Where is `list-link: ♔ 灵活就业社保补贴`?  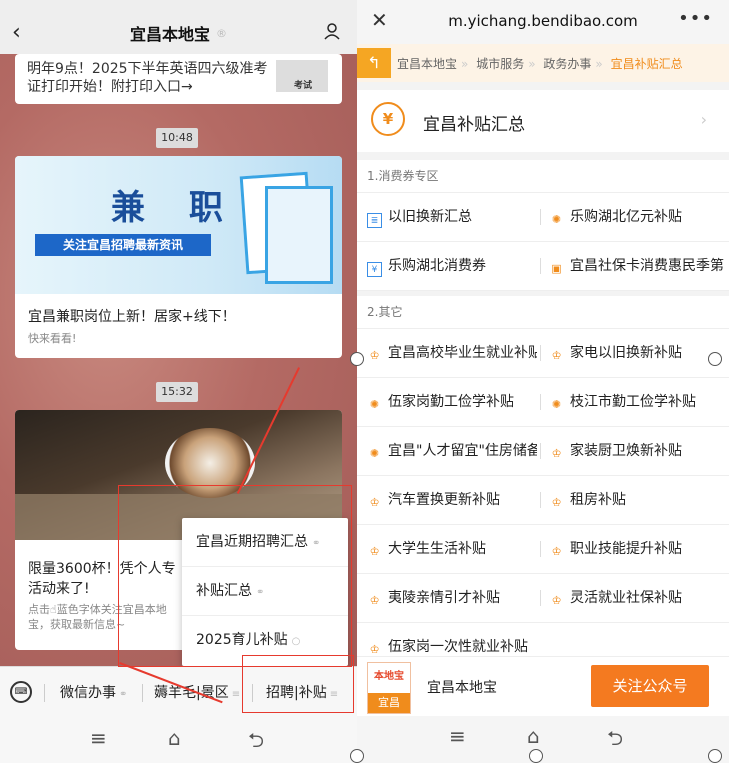 list-link: ♔ 灵活就业社保补贴 is located at coordinates (639, 598).